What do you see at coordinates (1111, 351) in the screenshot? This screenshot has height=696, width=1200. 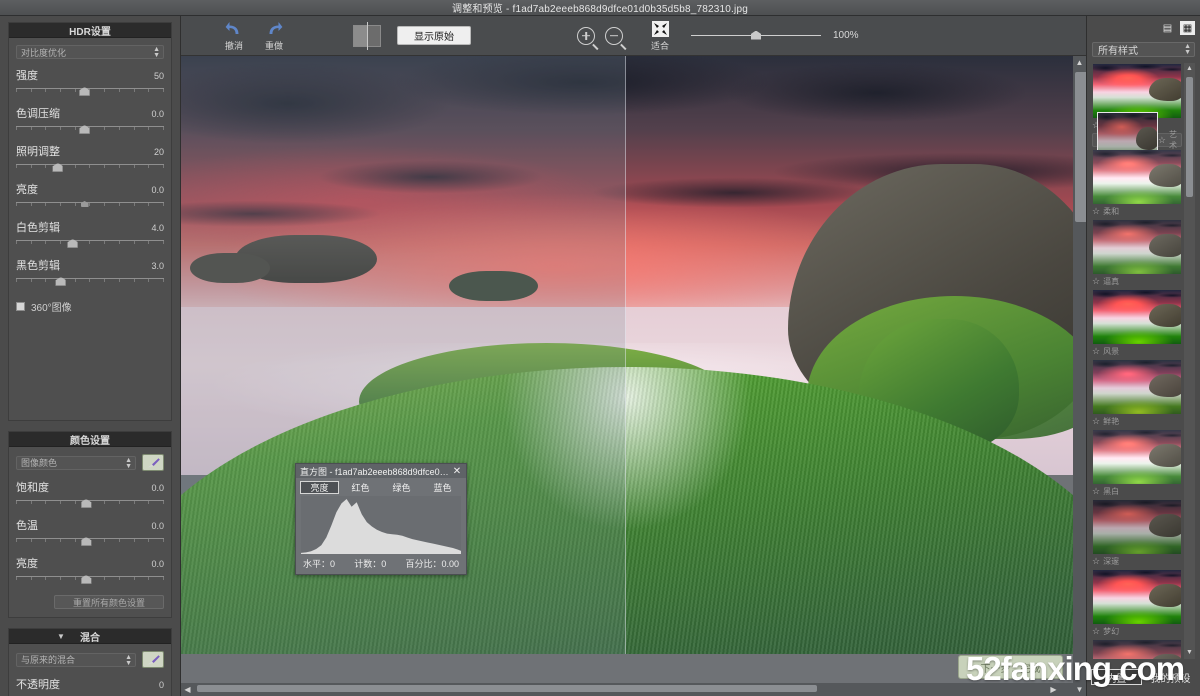 I see `style-thumbnail-label: 风景` at bounding box center [1111, 351].